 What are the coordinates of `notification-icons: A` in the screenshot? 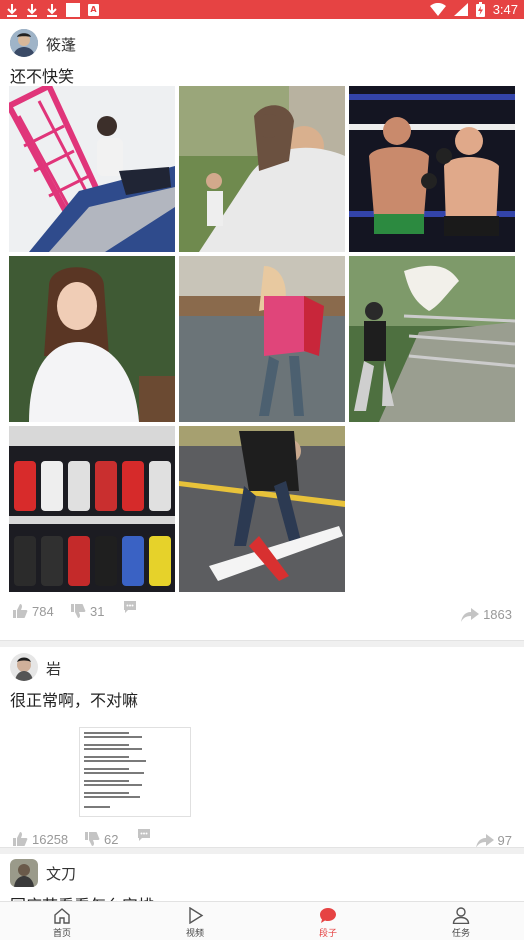 It's located at (52, 9).